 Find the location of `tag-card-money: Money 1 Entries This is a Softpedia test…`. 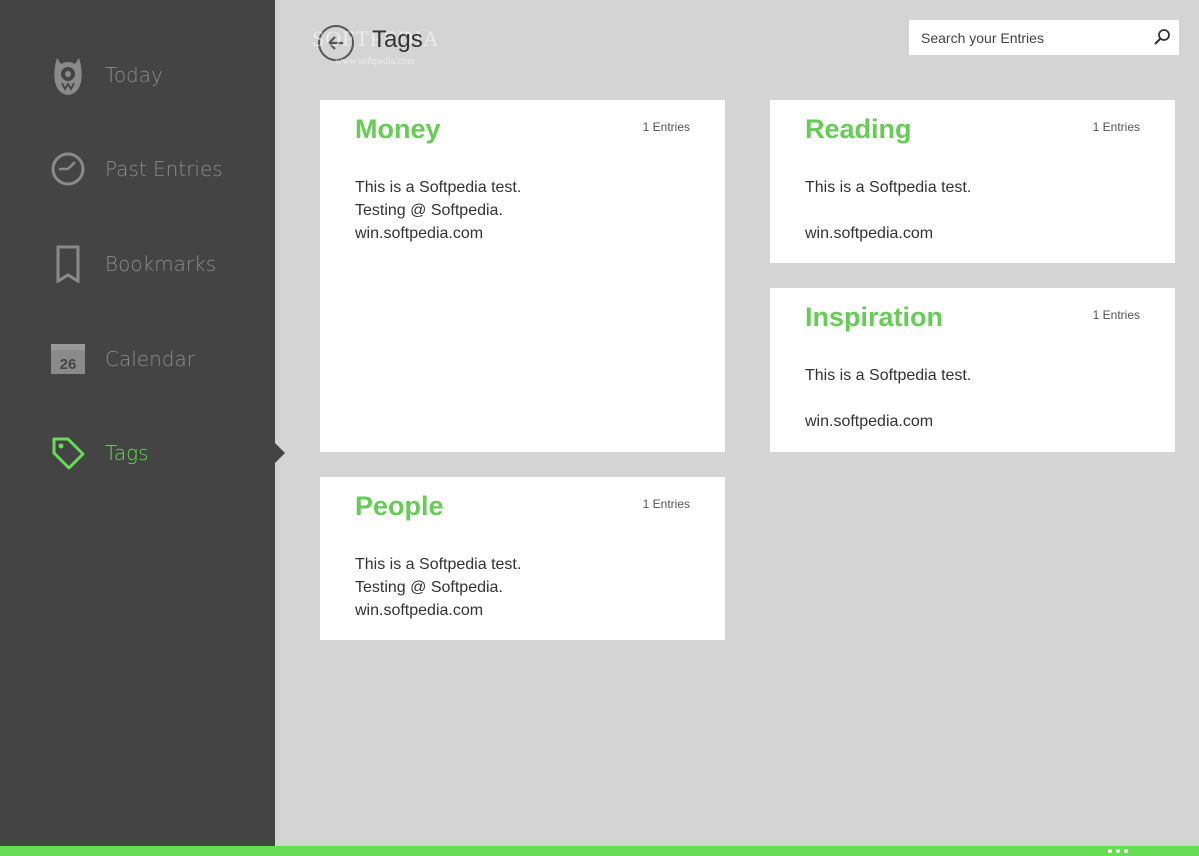

tag-card-money: Money 1 Entries This is a Softpedia test… is located at coordinates (522, 276).